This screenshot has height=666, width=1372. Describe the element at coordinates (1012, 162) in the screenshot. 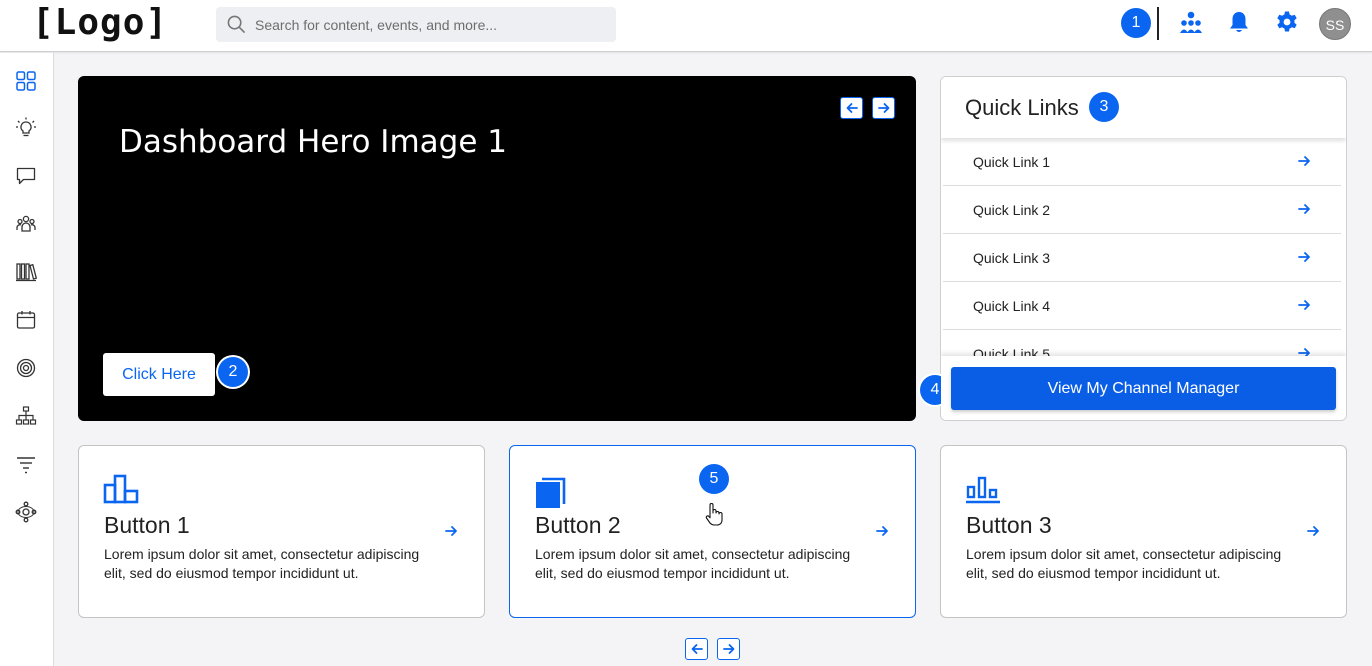

I see `quick-link-label: Quick Link 1` at that location.